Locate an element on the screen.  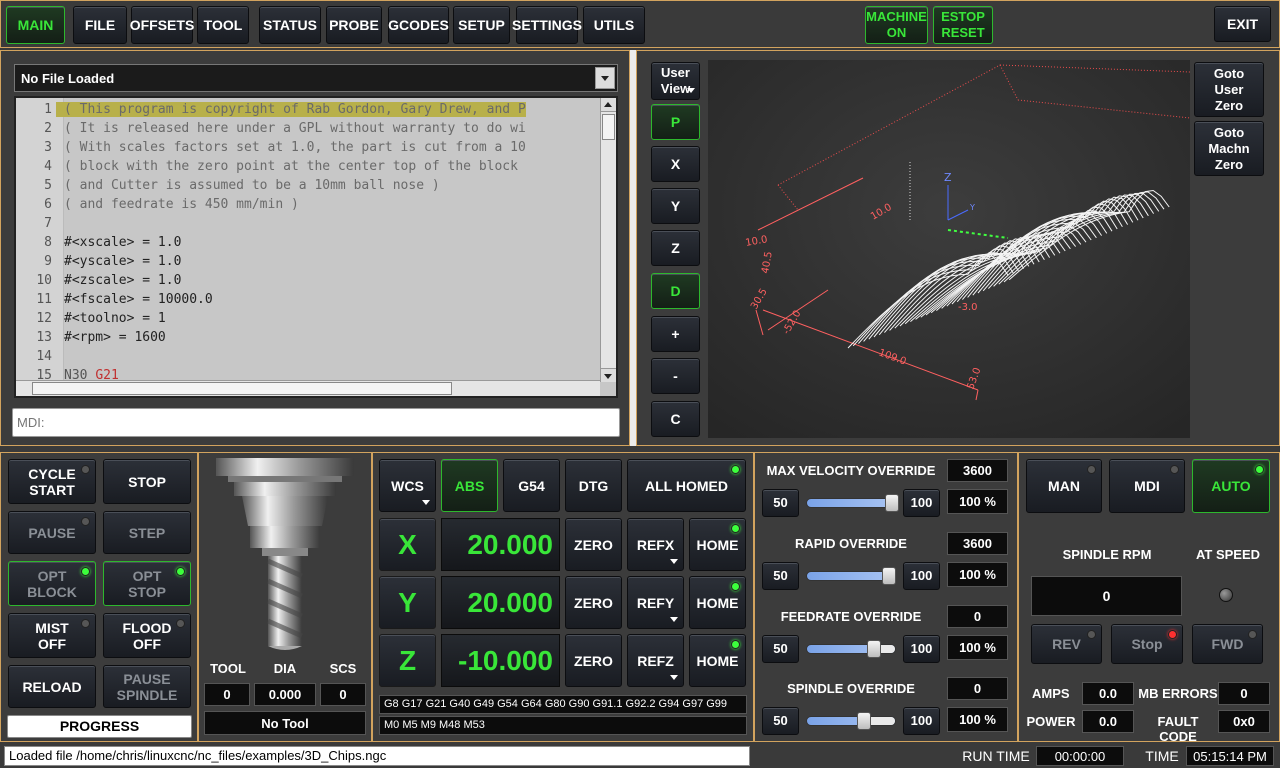
home-y-button: HOME is located at coordinates (717, 602).